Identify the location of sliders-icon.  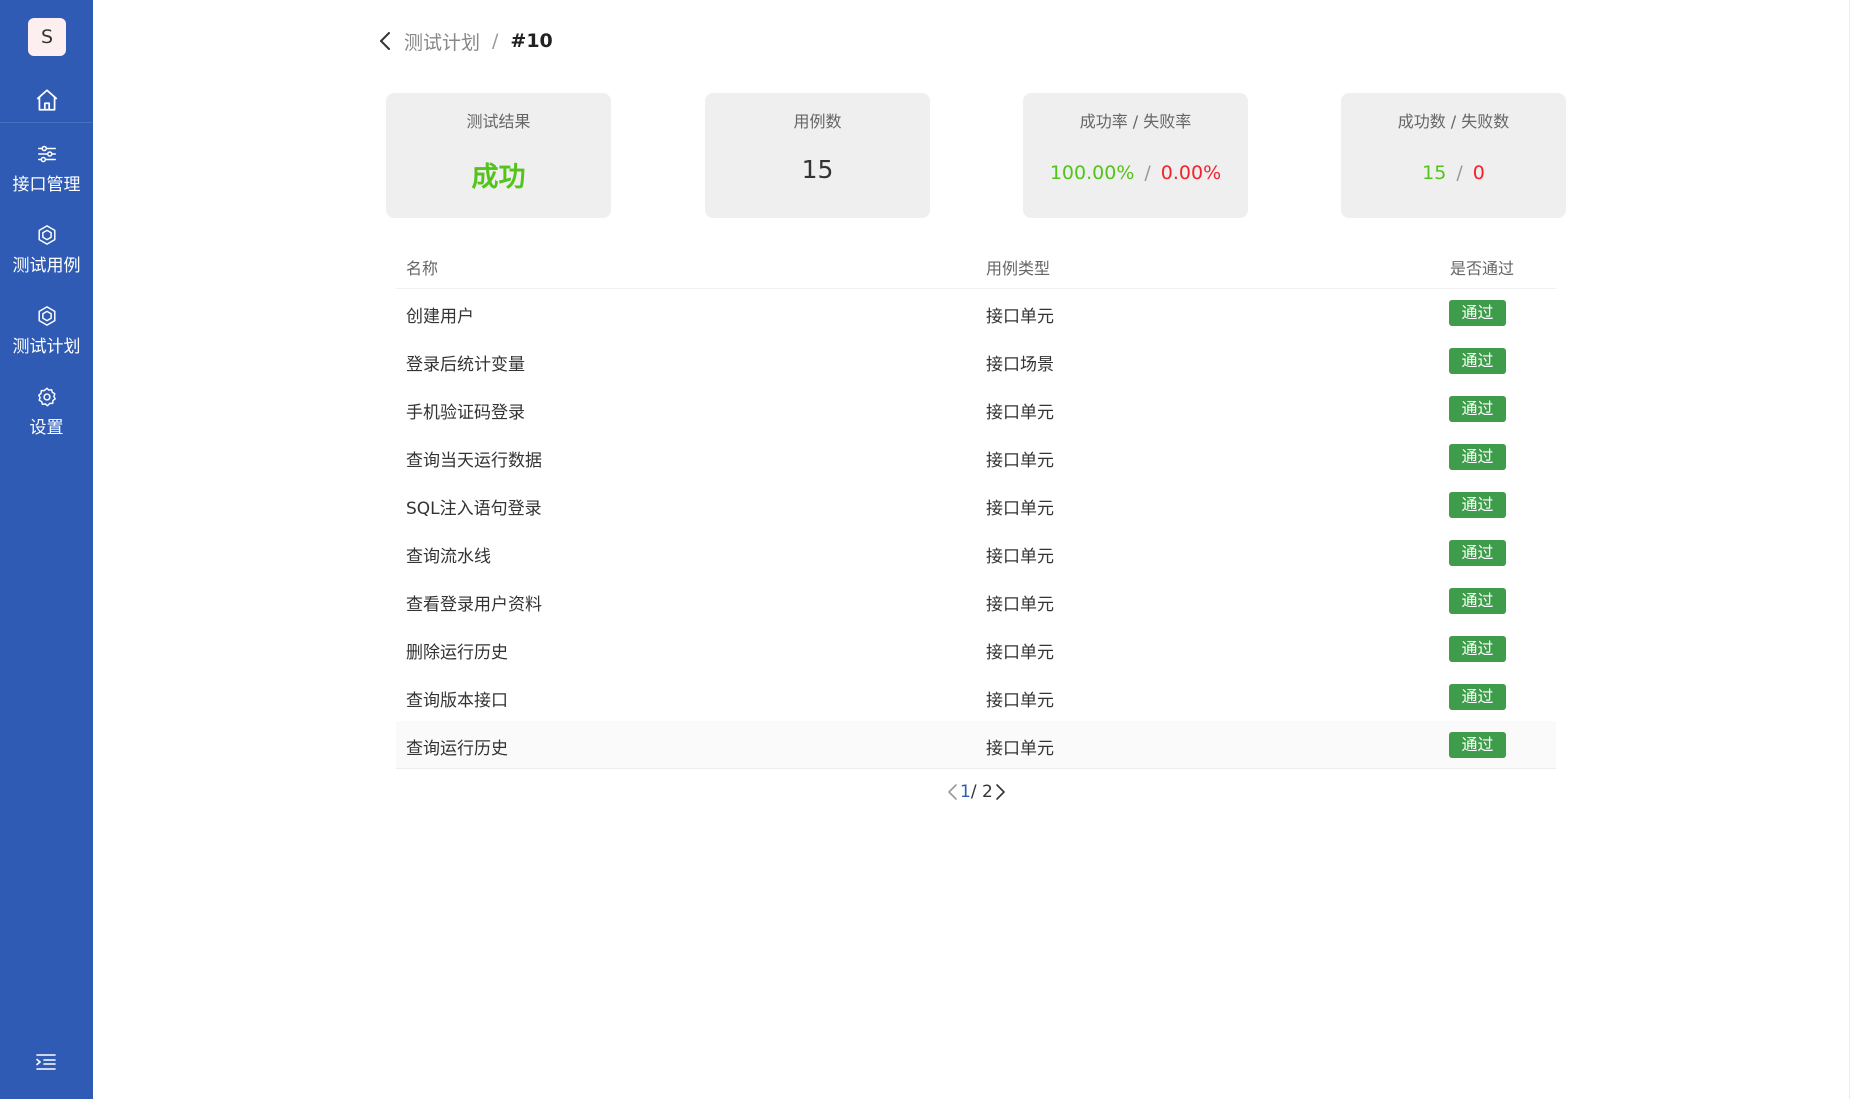
(46, 154).